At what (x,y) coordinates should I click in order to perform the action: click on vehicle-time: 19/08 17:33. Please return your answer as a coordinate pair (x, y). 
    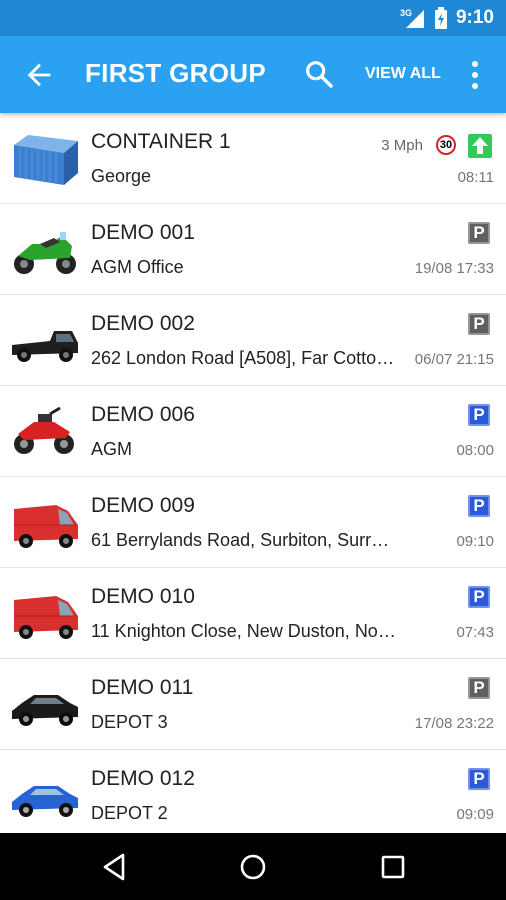
    Looking at the image, I should click on (454, 268).